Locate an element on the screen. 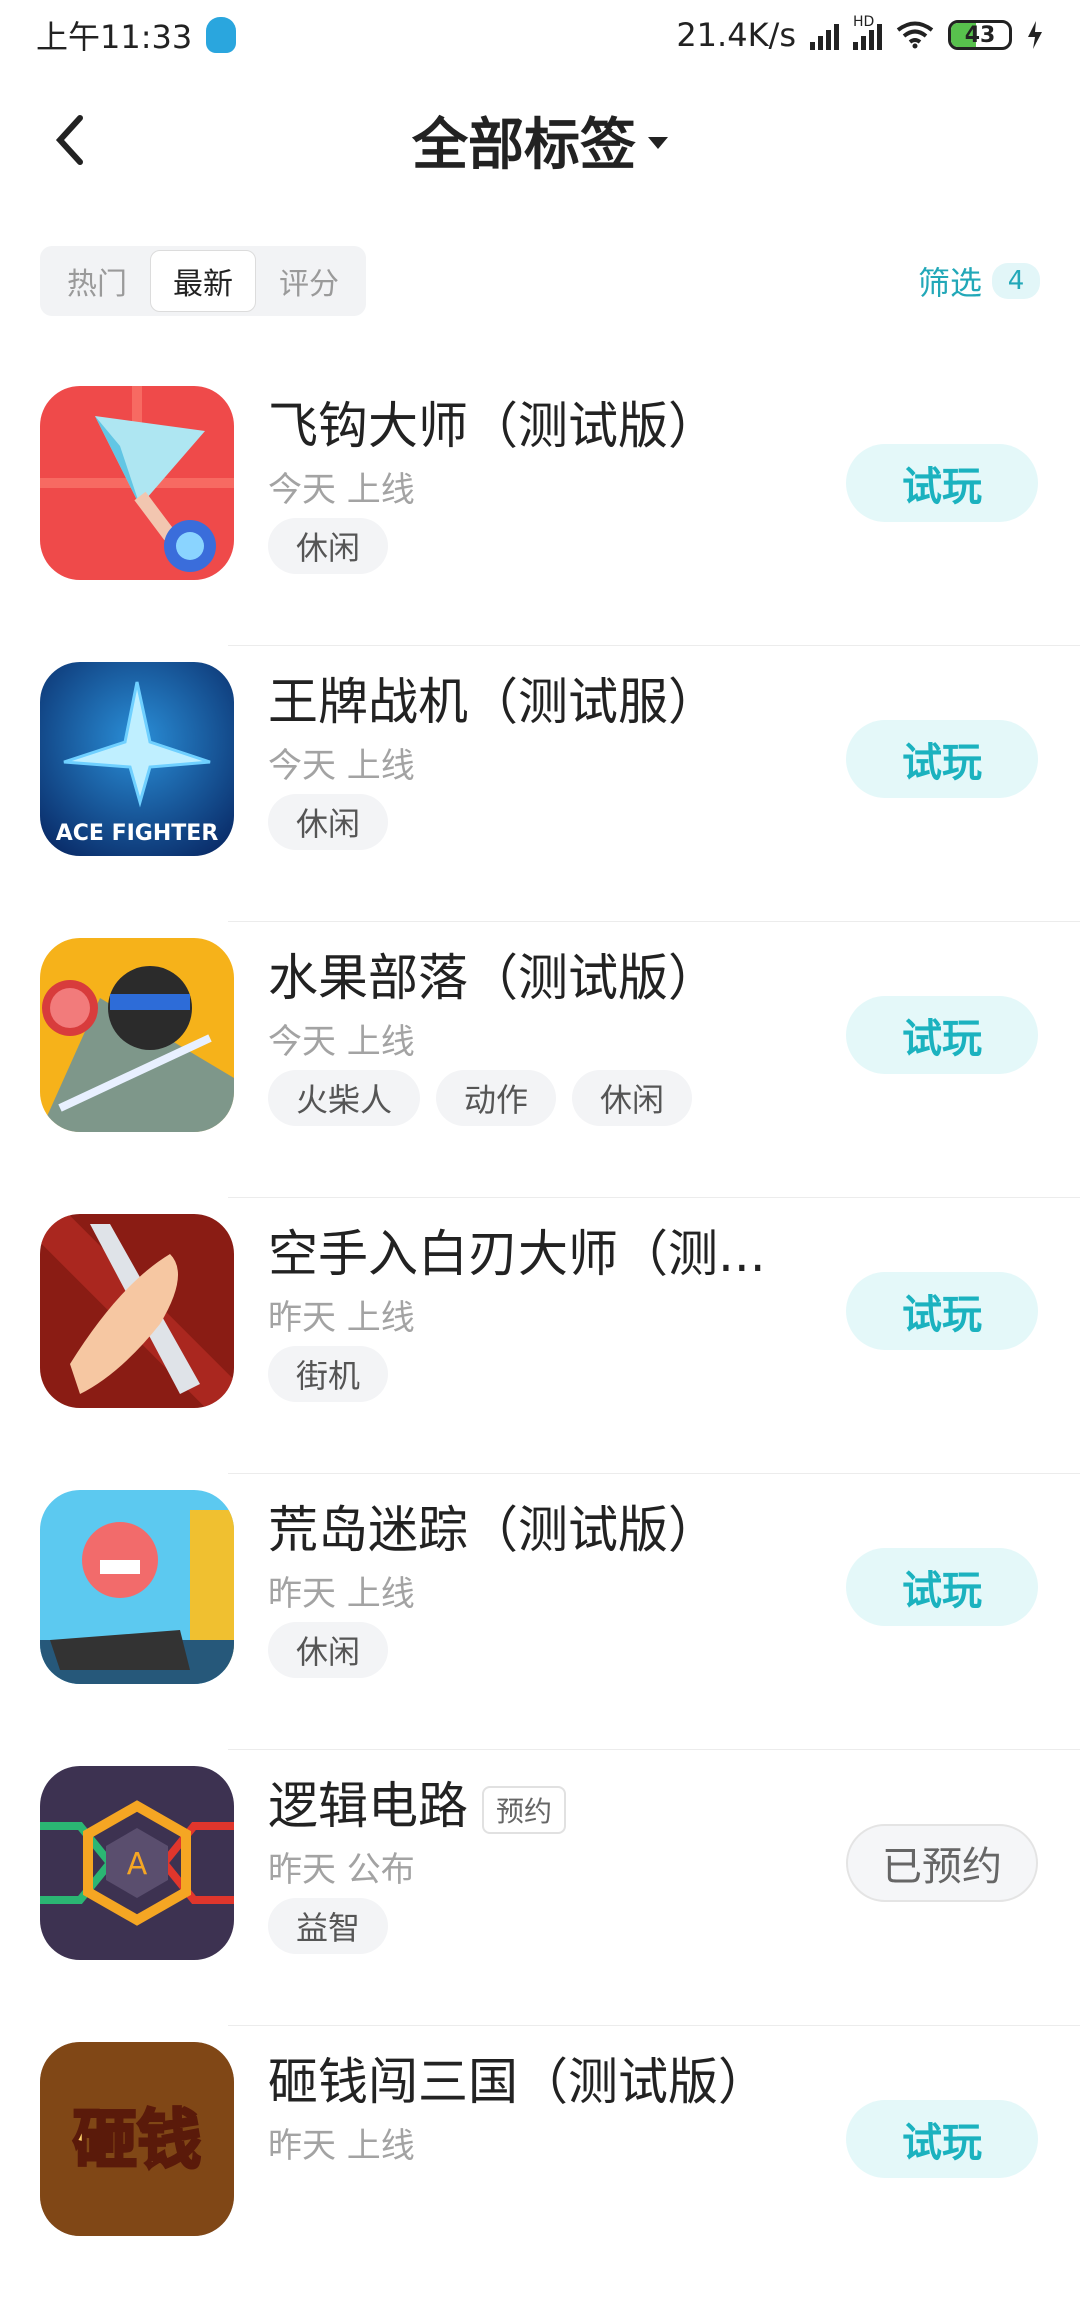 This screenshot has width=1080, height=2302. three-kingdoms-logo-text: 砸钱 is located at coordinates (137, 2140).